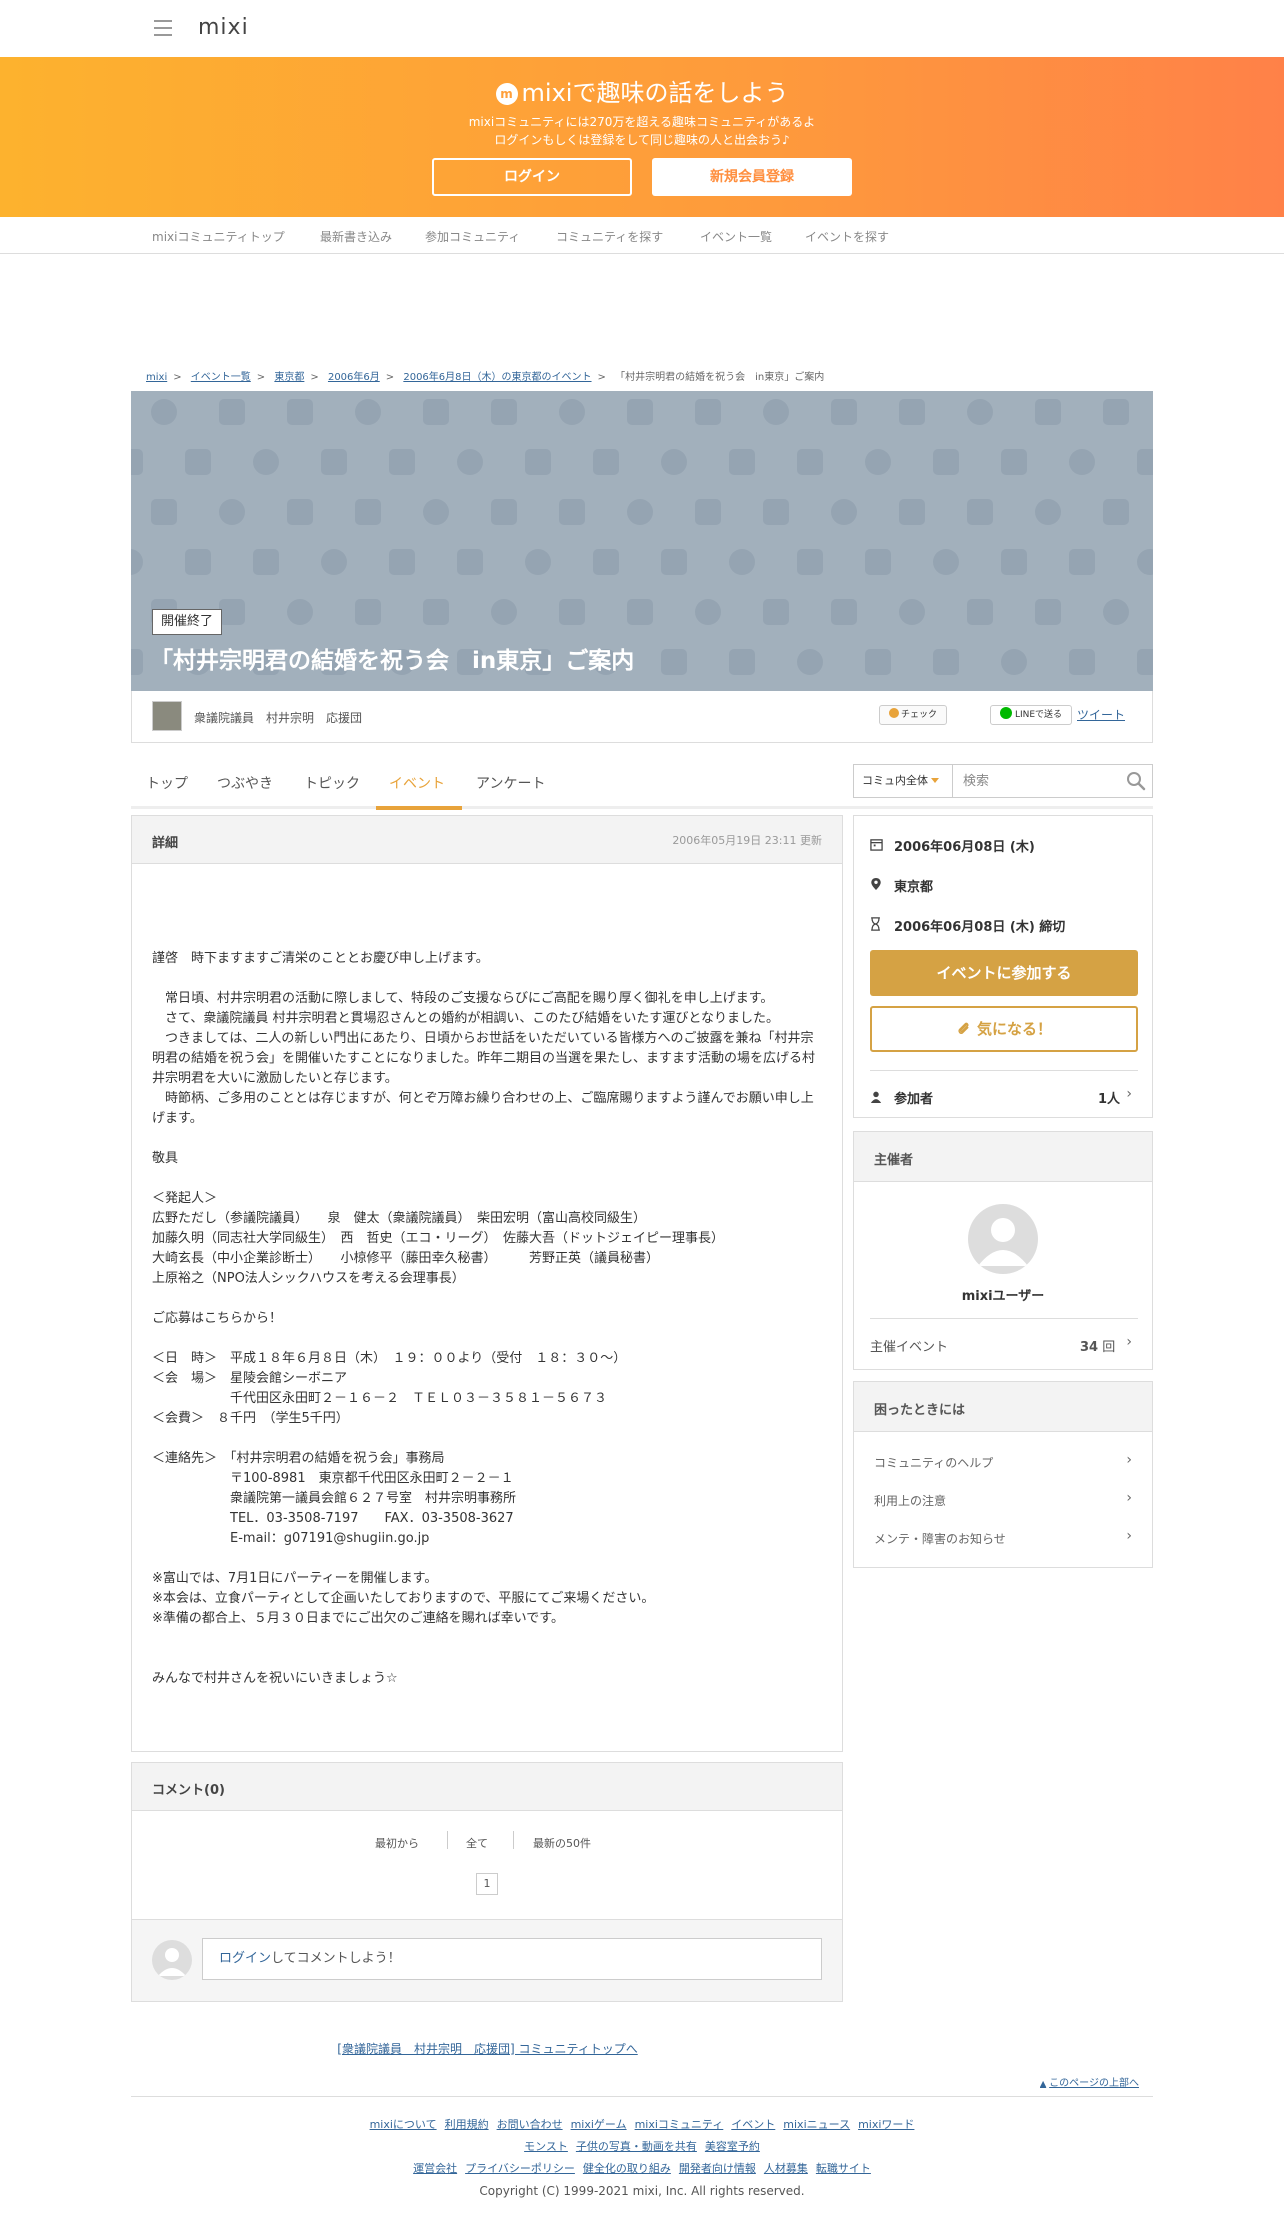  What do you see at coordinates (786, 2168) in the screenshot?
I see `footer-link: 人材募集` at bounding box center [786, 2168].